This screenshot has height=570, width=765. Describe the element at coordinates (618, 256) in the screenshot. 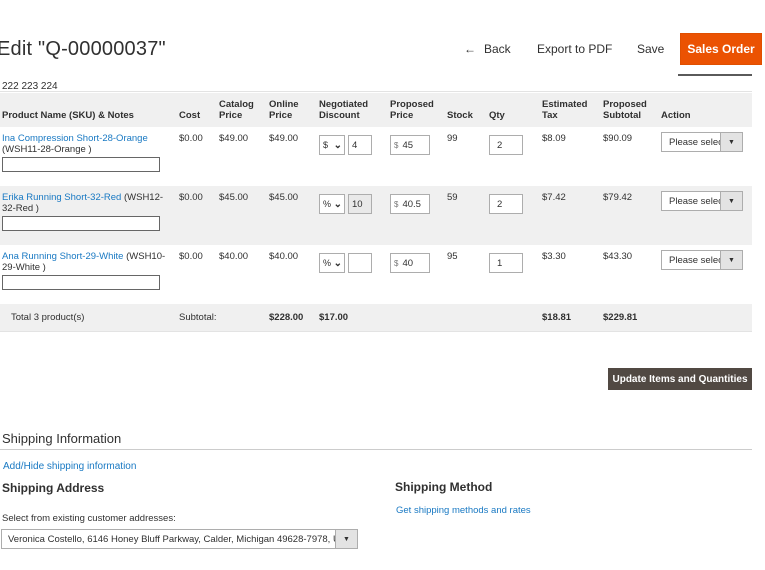

I see `subtotal-cell: $43.30` at that location.